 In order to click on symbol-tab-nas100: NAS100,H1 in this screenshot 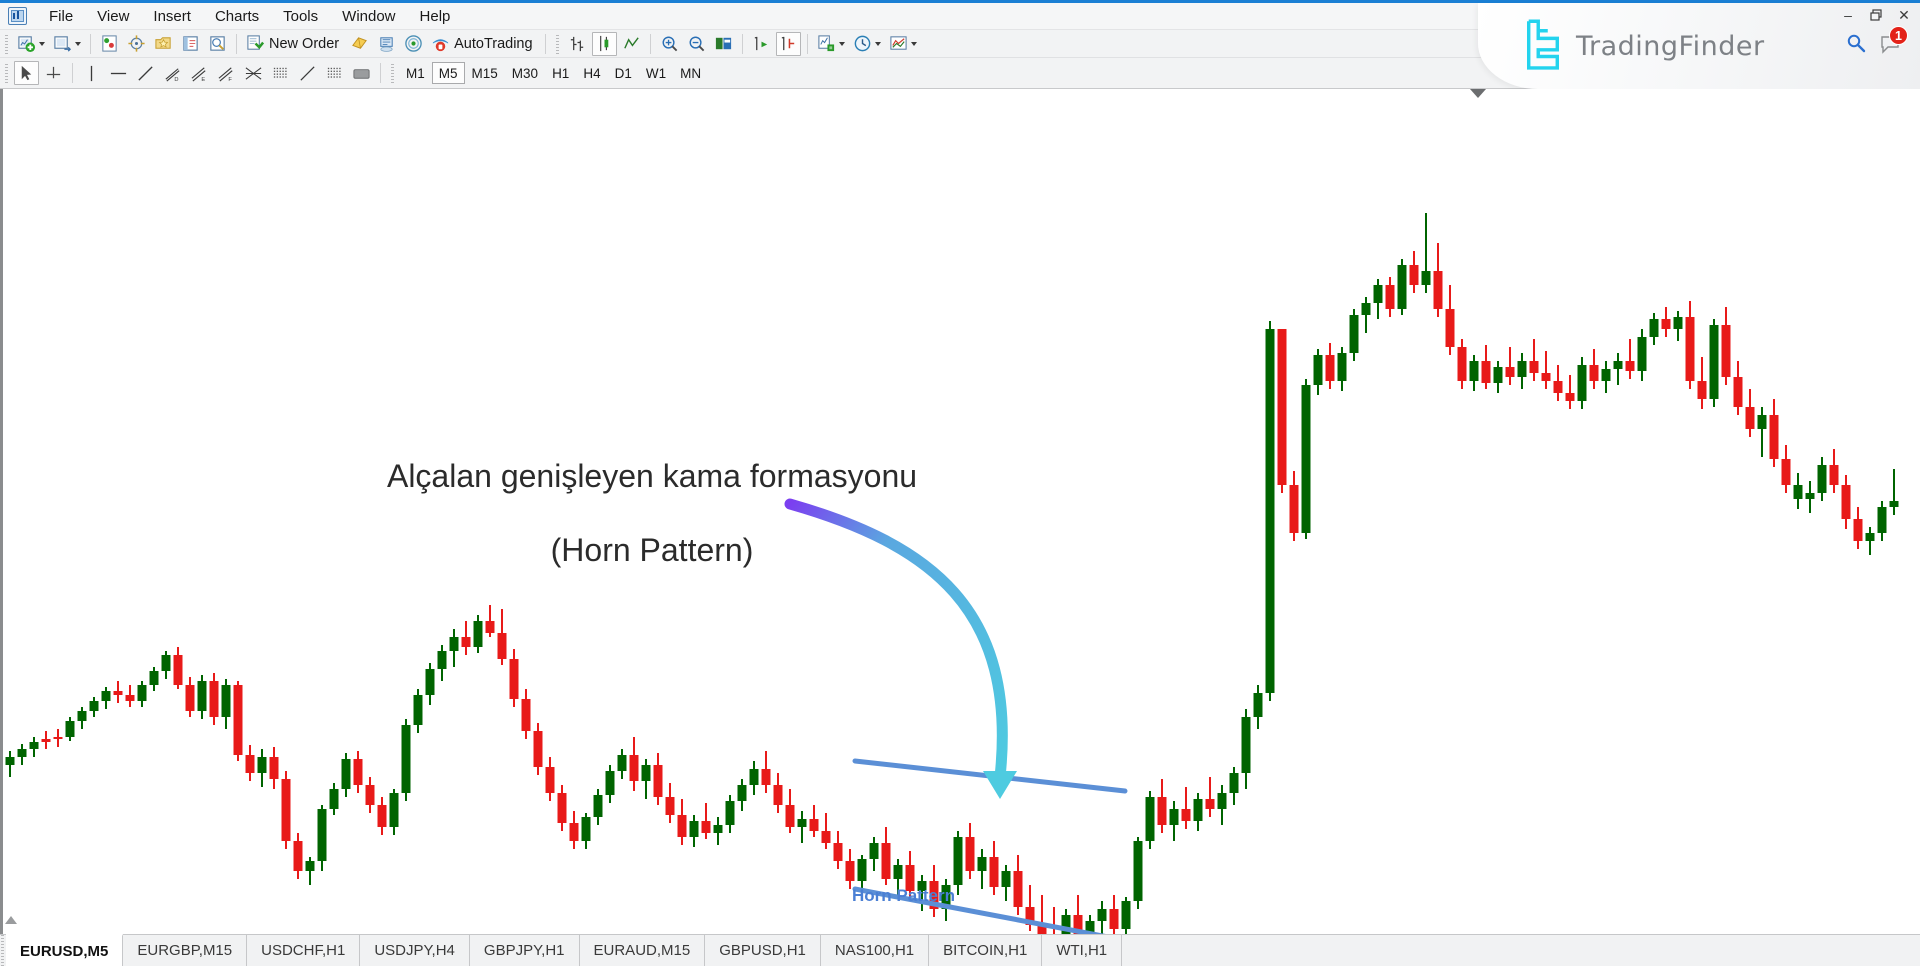, I will do `click(875, 950)`.